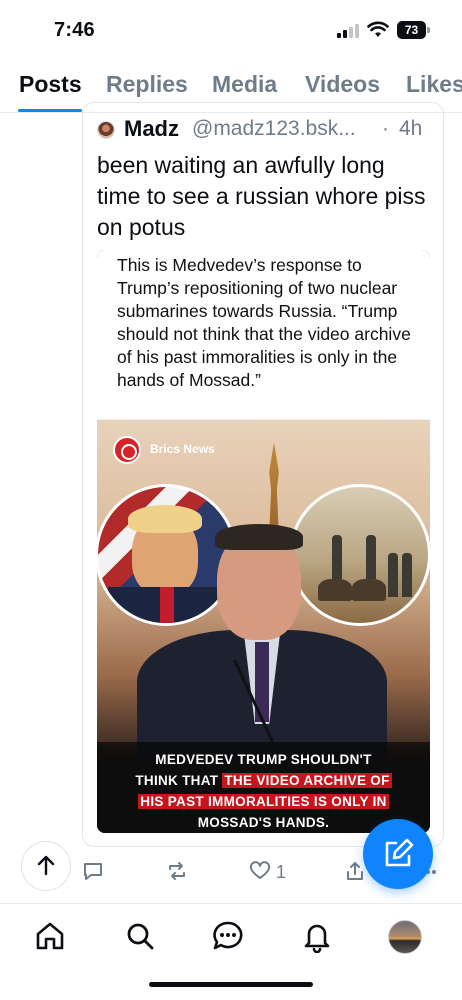  What do you see at coordinates (74, 30) in the screenshot?
I see `status-time: 7:46` at bounding box center [74, 30].